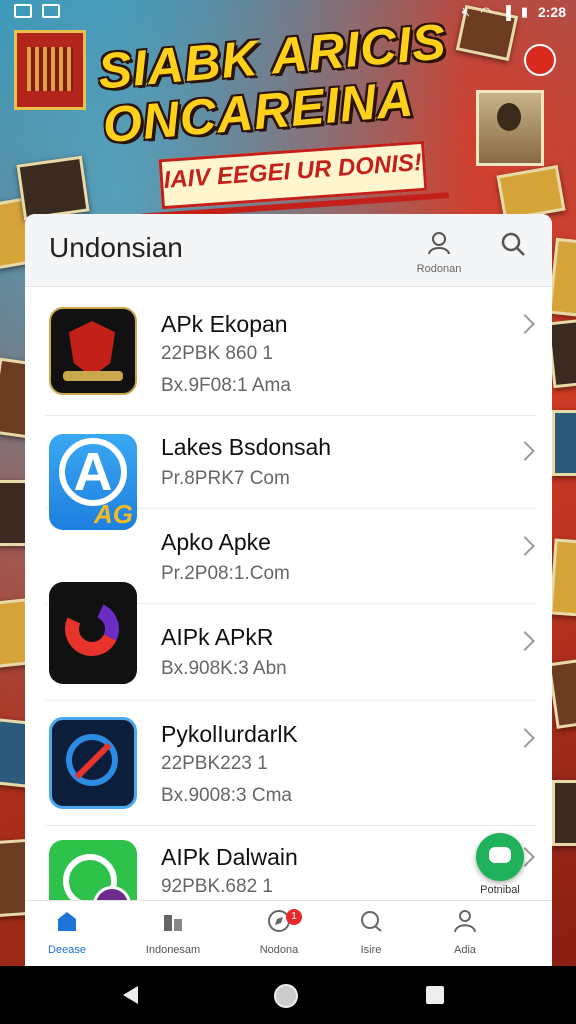 Image resolution: width=576 pixels, height=1024 pixels. What do you see at coordinates (216, 542) in the screenshot?
I see `app-name: Apko Apke` at bounding box center [216, 542].